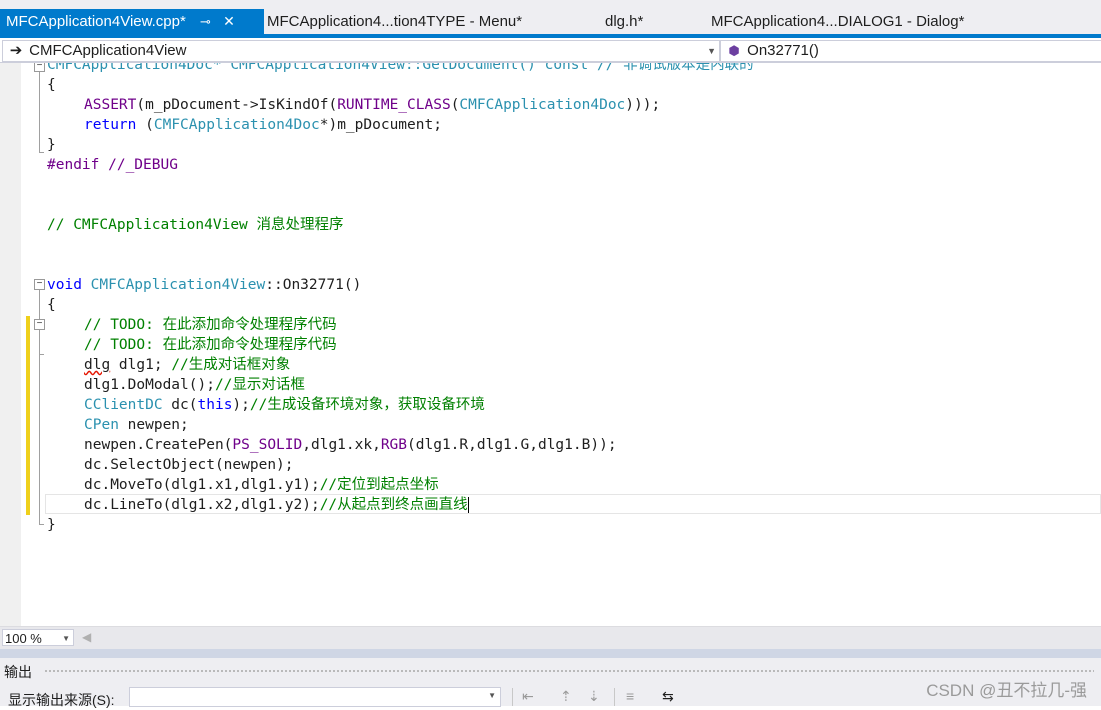  What do you see at coordinates (149, 385) in the screenshot?
I see `code-token: dlg1.DoModal();` at bounding box center [149, 385].